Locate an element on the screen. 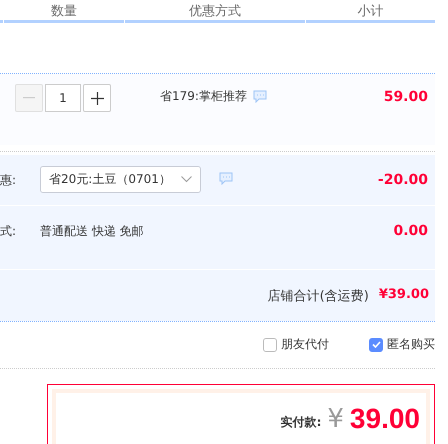 The height and width of the screenshot is (444, 448). chevron-down-icon is located at coordinates (186, 179).